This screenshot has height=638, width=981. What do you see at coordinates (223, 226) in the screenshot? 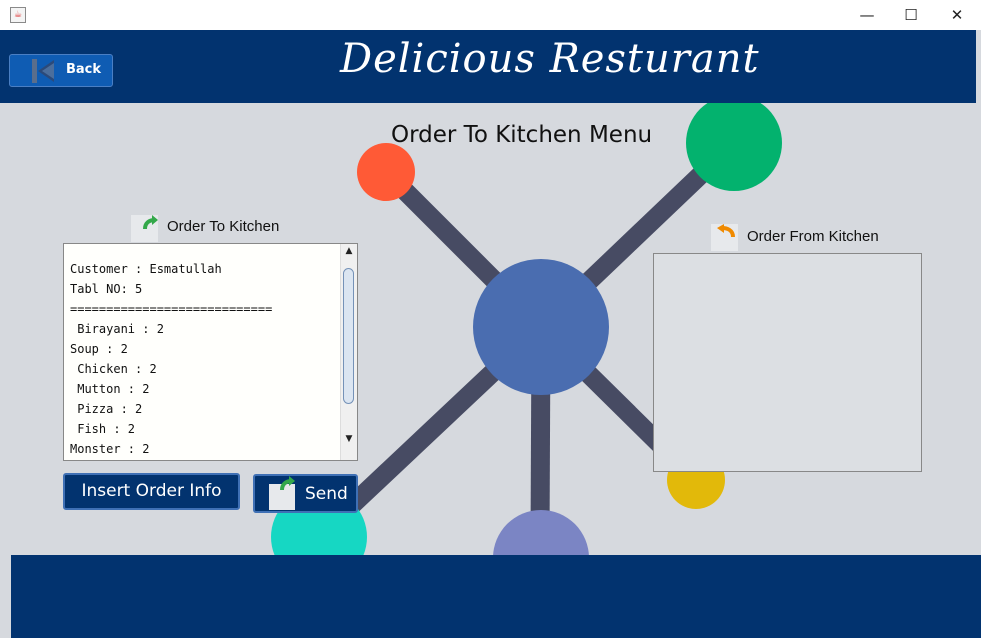
I see `order-to-kitchen-label: Order To Kitchen` at bounding box center [223, 226].